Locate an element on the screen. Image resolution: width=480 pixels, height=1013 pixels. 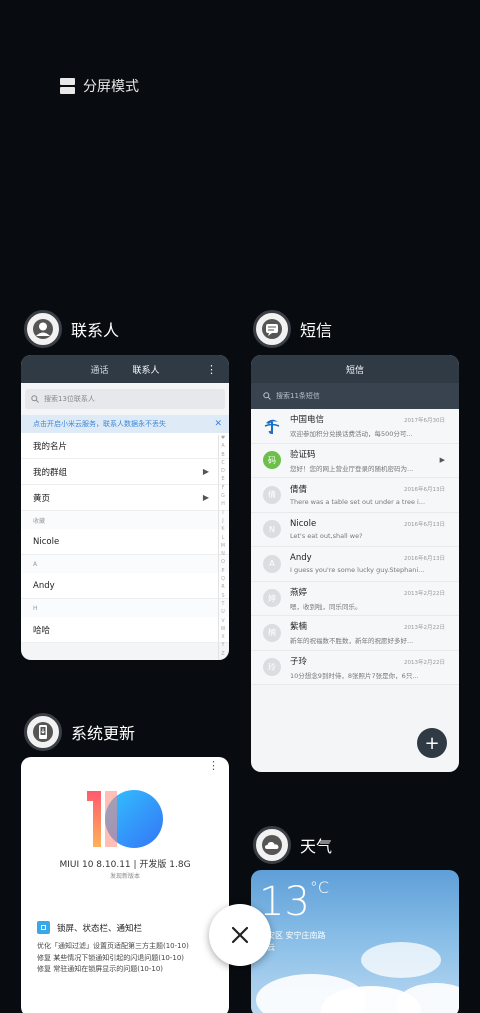
updater-app-header: 系统更新 is located at coordinates (79, 732).